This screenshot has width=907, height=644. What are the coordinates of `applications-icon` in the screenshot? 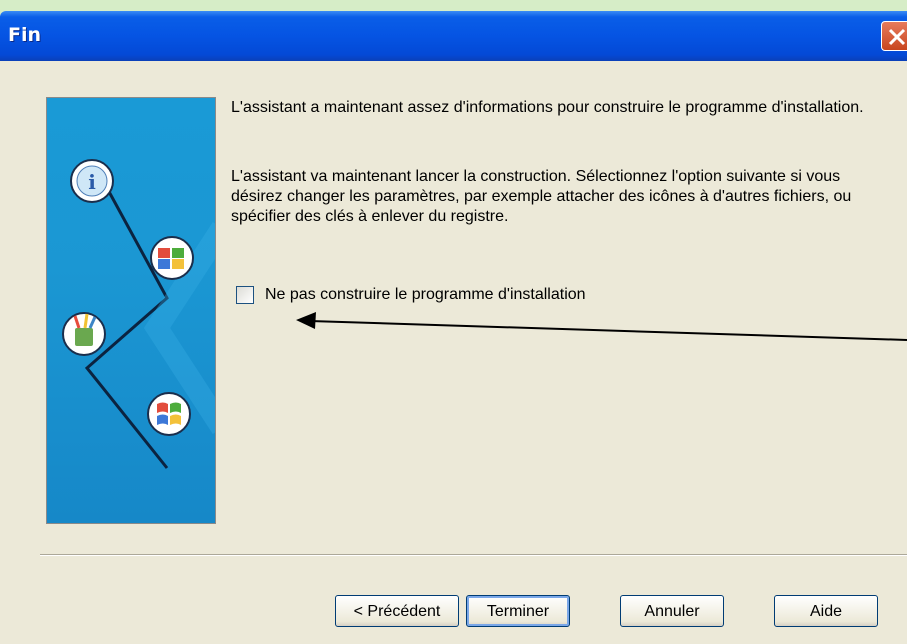 It's located at (172, 258).